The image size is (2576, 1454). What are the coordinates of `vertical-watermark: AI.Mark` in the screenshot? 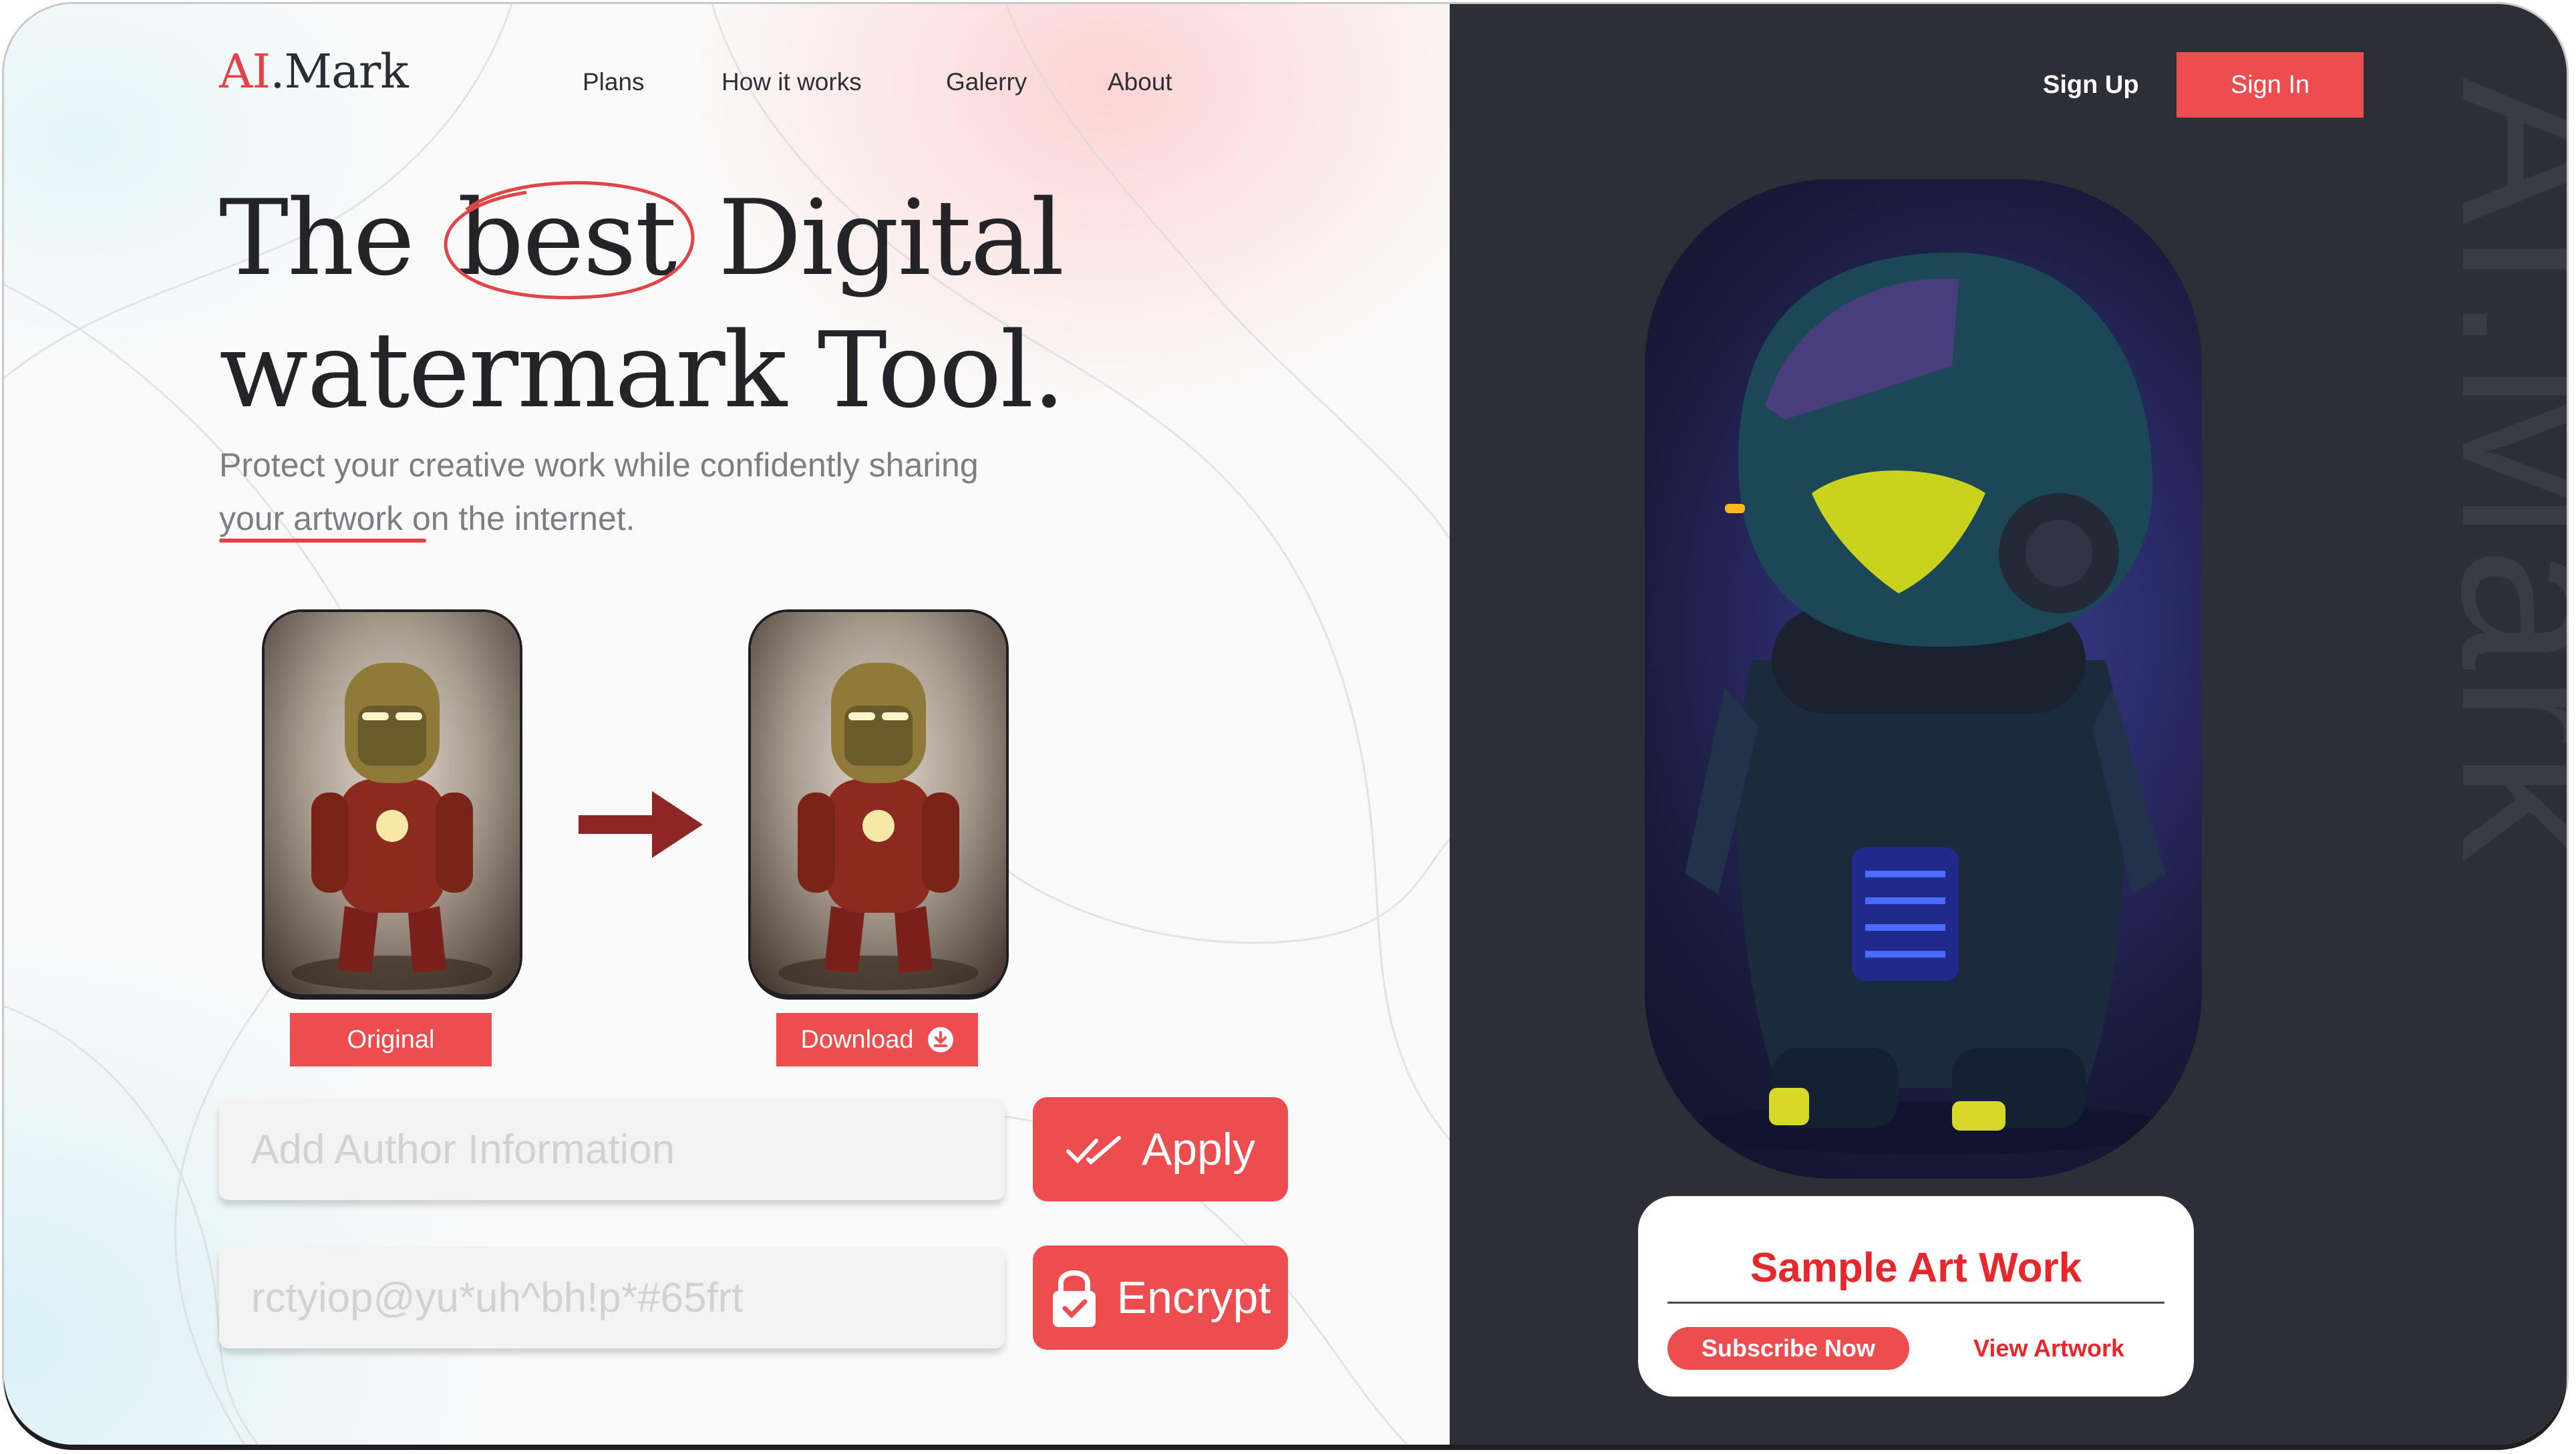 It's located at (2491, 472).